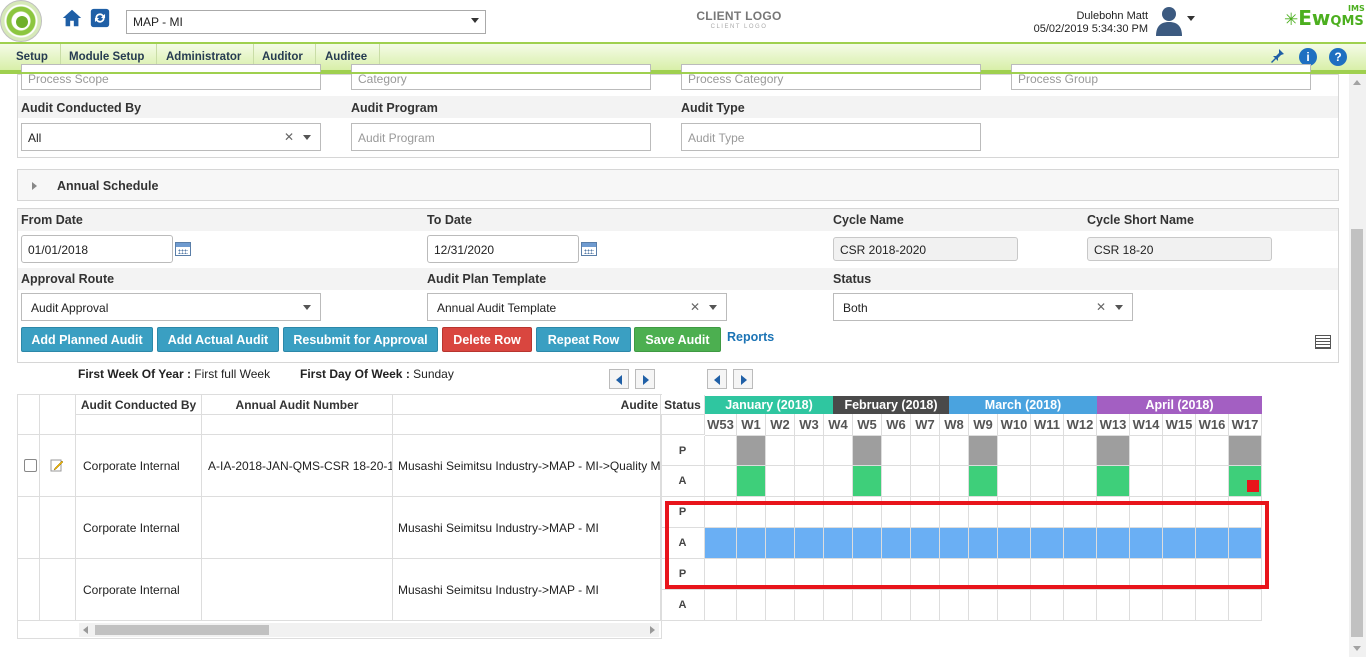  What do you see at coordinates (297, 466) in the screenshot?
I see `row-audit-number: A-IA-2018-JAN-QMS-CSR 18-20-1` at bounding box center [297, 466].